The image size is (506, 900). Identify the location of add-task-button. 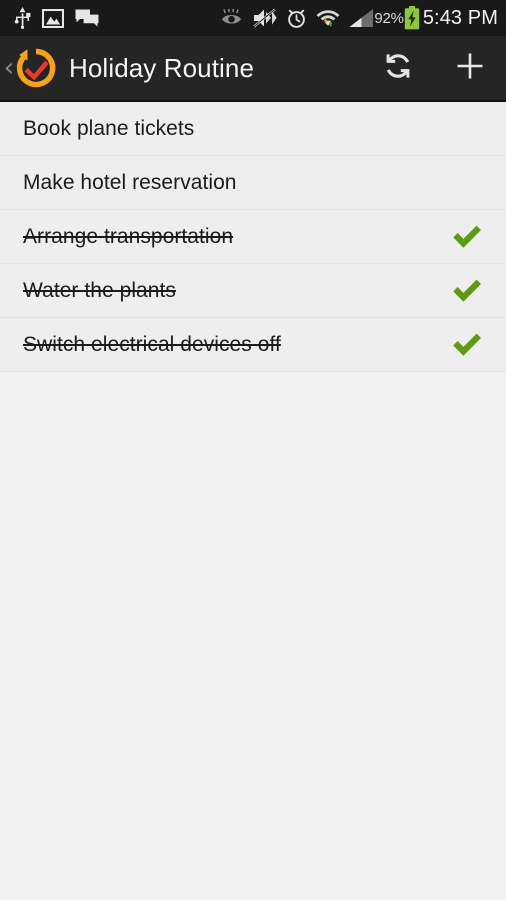
(470, 68).